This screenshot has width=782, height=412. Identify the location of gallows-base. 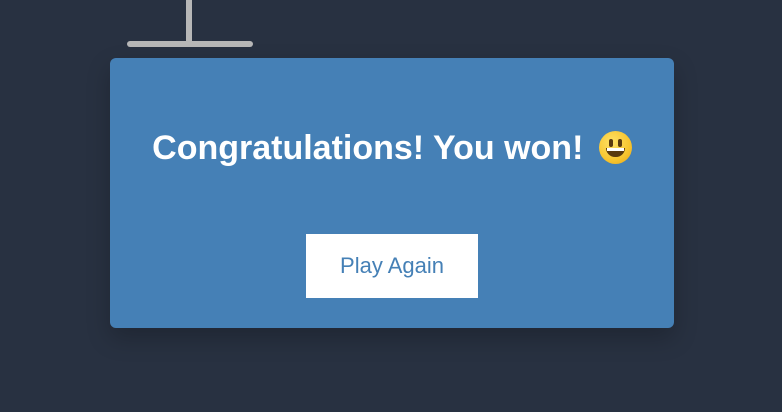
(190, 44).